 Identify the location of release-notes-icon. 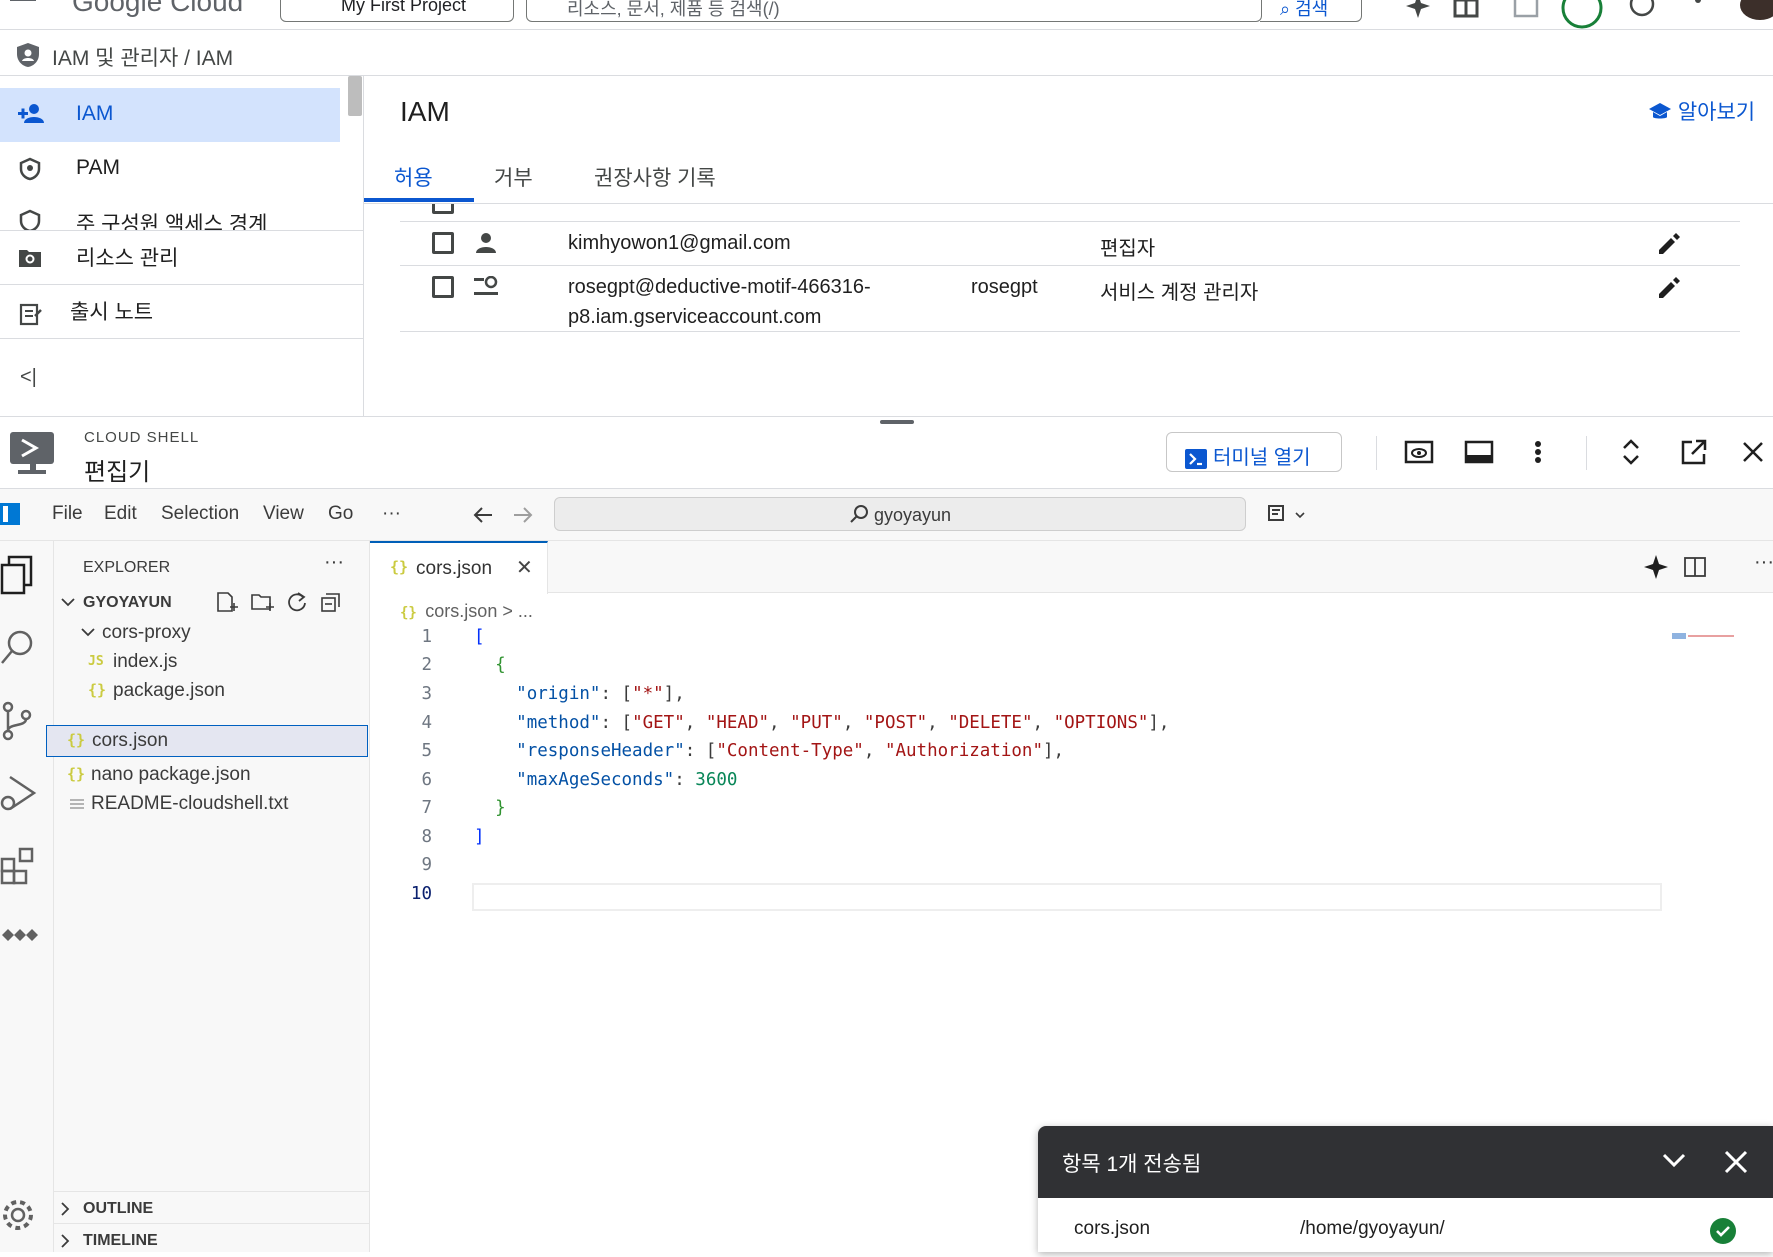
(30, 314).